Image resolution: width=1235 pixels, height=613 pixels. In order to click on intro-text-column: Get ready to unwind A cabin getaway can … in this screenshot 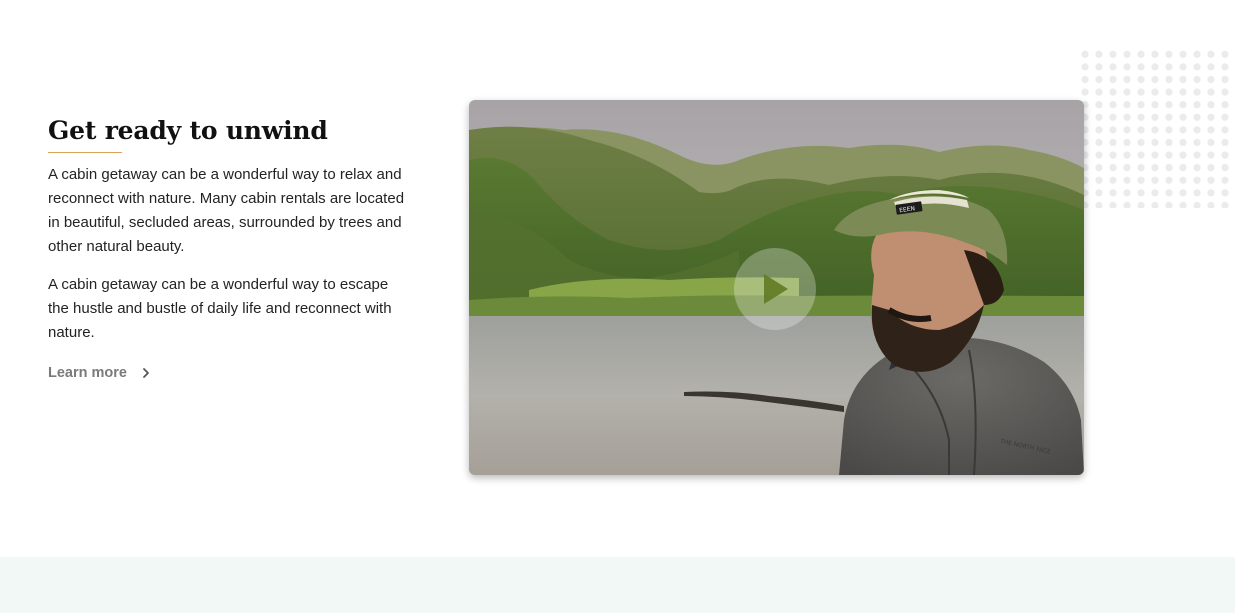, I will do `click(233, 248)`.